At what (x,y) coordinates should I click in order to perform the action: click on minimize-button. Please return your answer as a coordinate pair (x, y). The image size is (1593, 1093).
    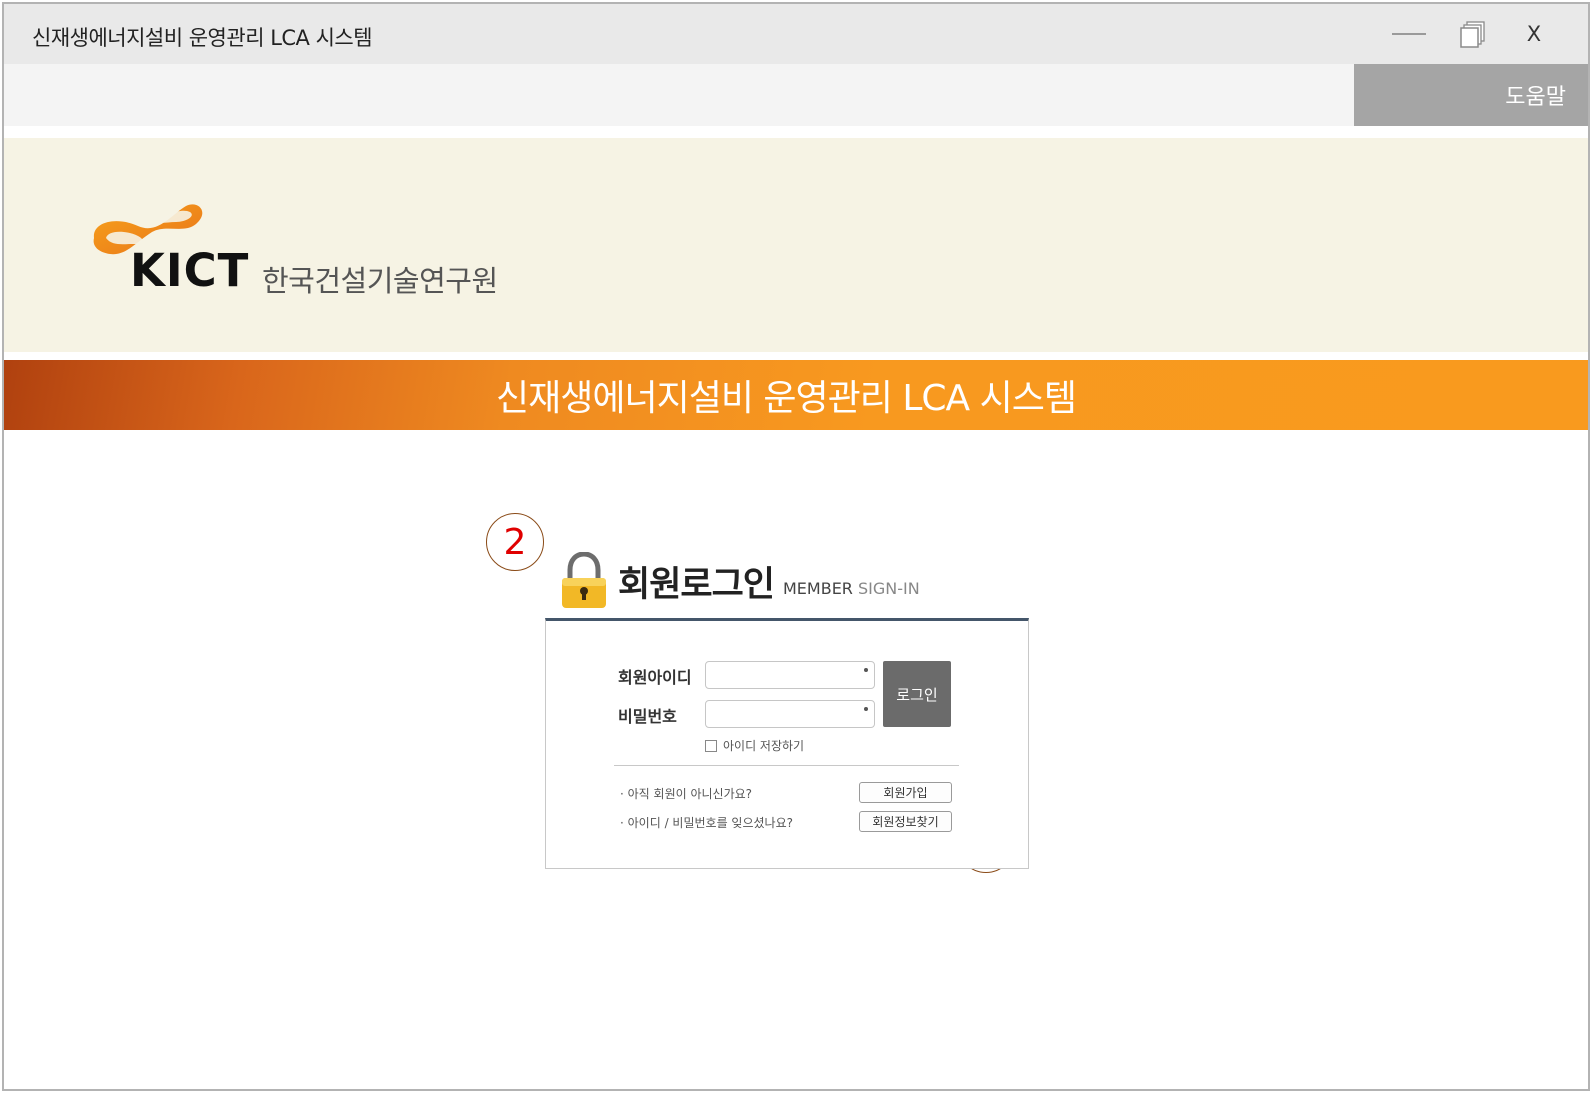
    Looking at the image, I should click on (1409, 34).